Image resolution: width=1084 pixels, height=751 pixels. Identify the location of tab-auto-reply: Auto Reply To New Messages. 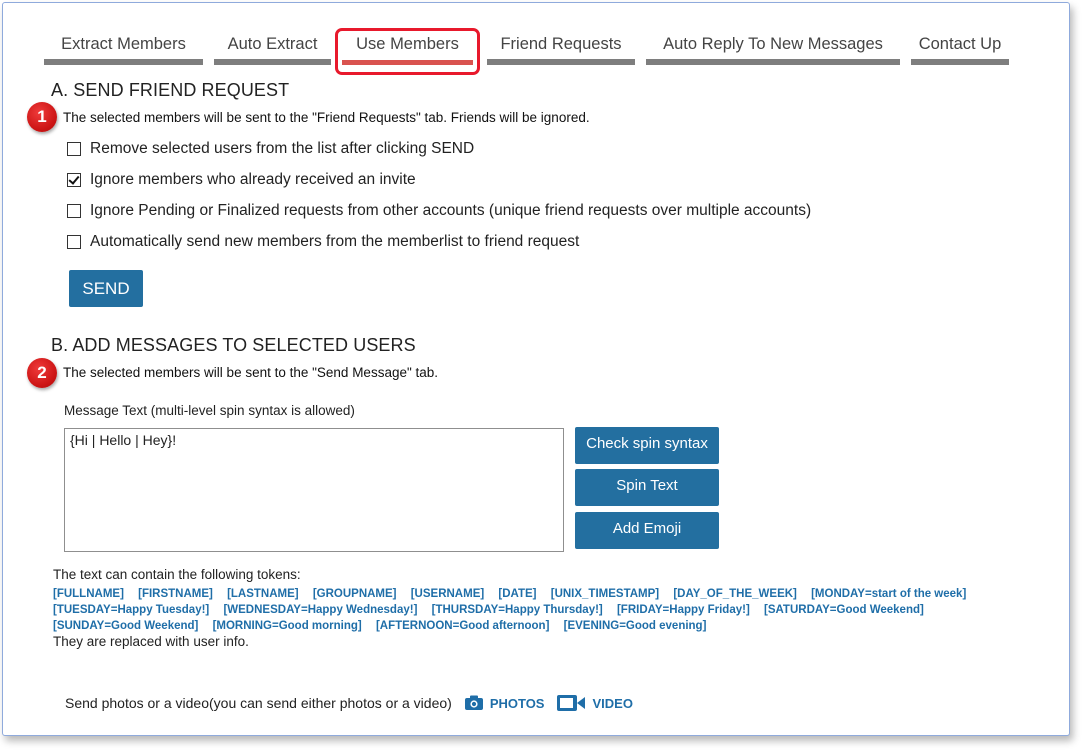
(773, 49).